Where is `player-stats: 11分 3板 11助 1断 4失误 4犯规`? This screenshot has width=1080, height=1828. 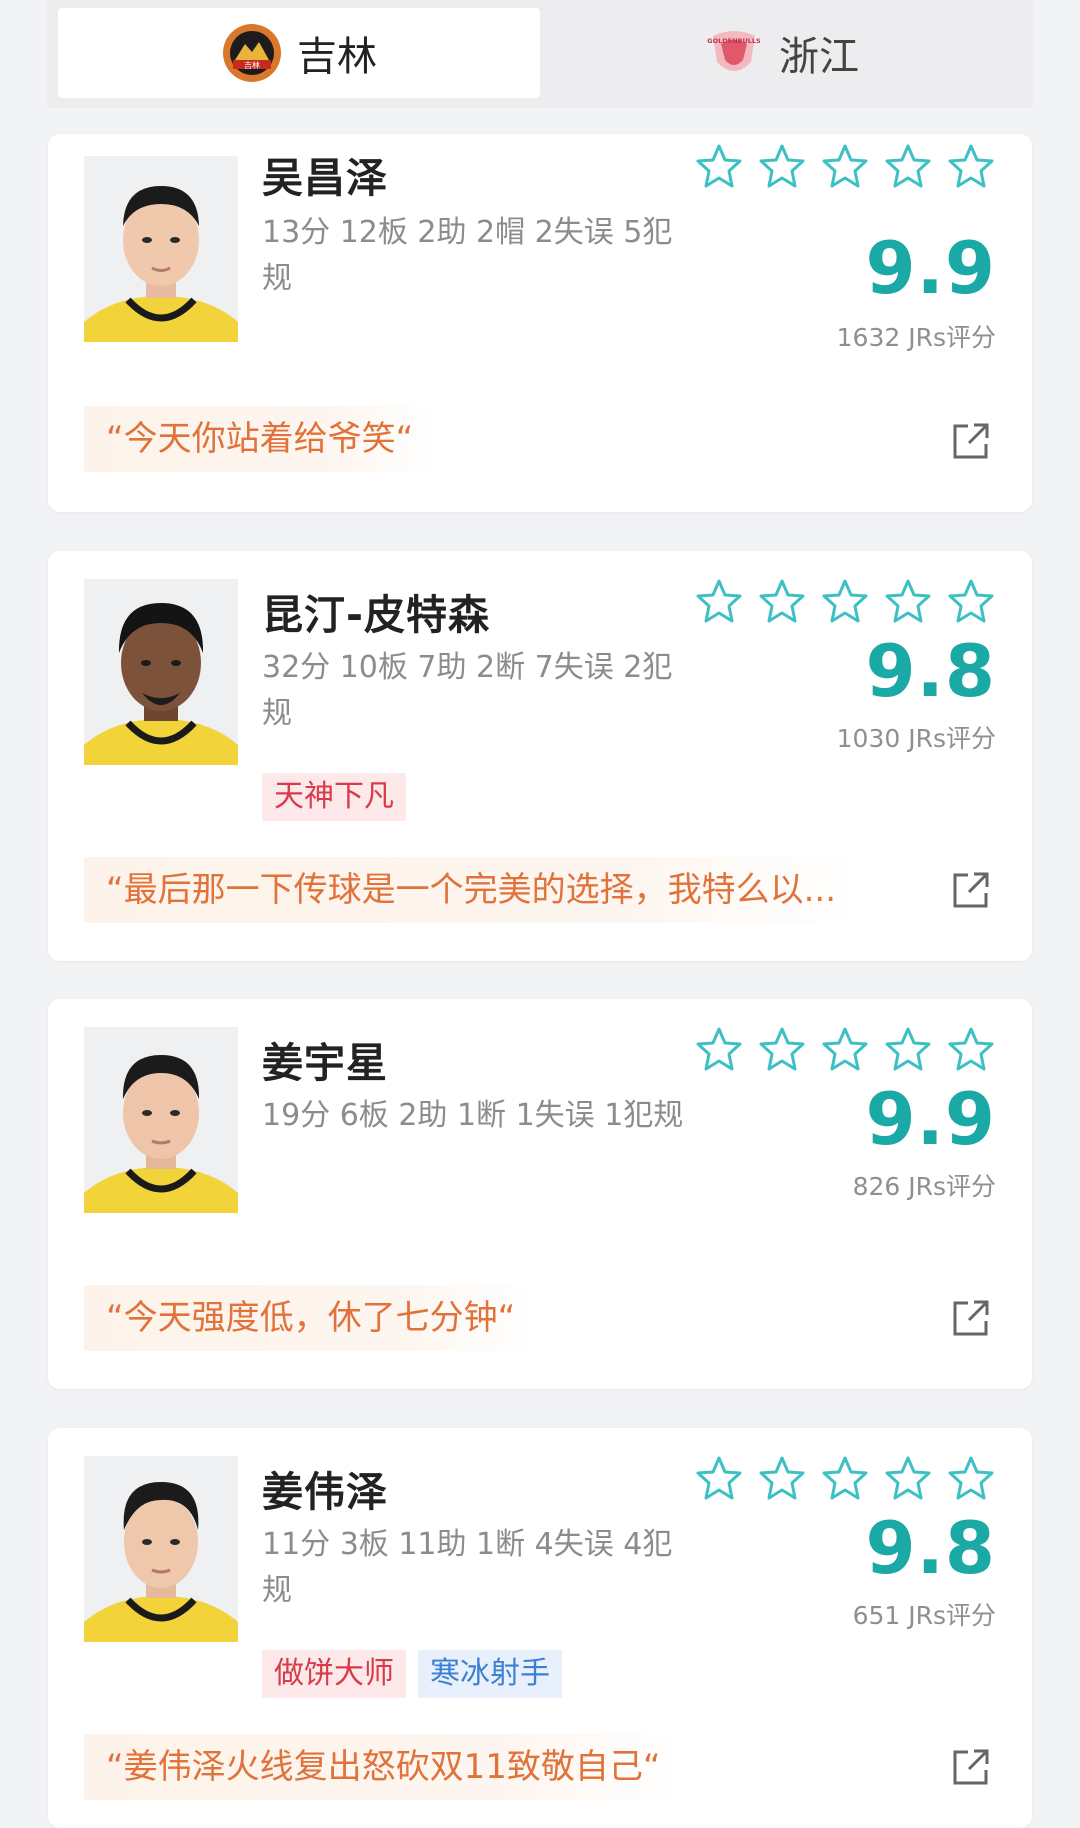 player-stats: 11分 3板 11助 1断 4失误 4犯规 is located at coordinates (467, 1567).